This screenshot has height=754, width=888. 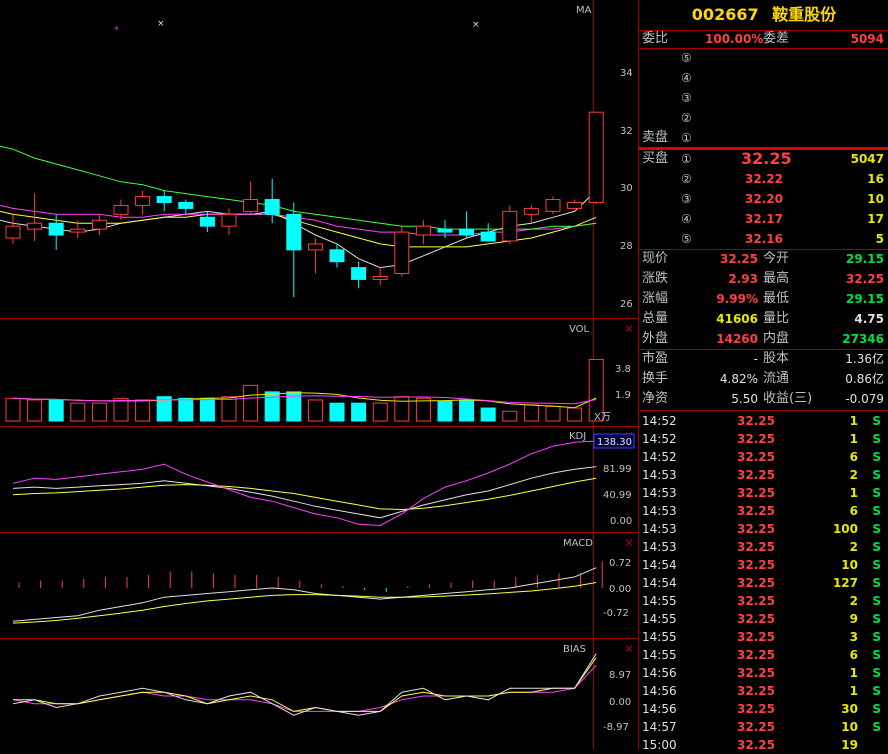 What do you see at coordinates (304, 390) in the screenshot?
I see `volume-panel` at bounding box center [304, 390].